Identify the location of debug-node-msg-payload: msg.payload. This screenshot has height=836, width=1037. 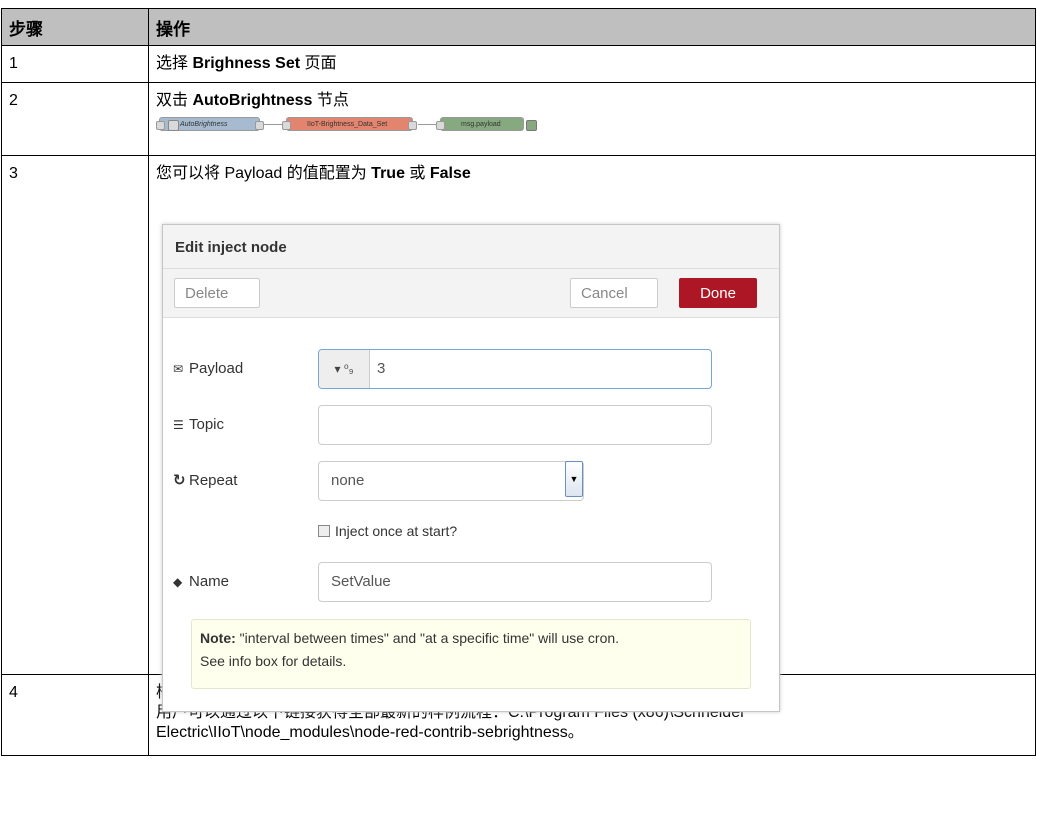
(486, 124).